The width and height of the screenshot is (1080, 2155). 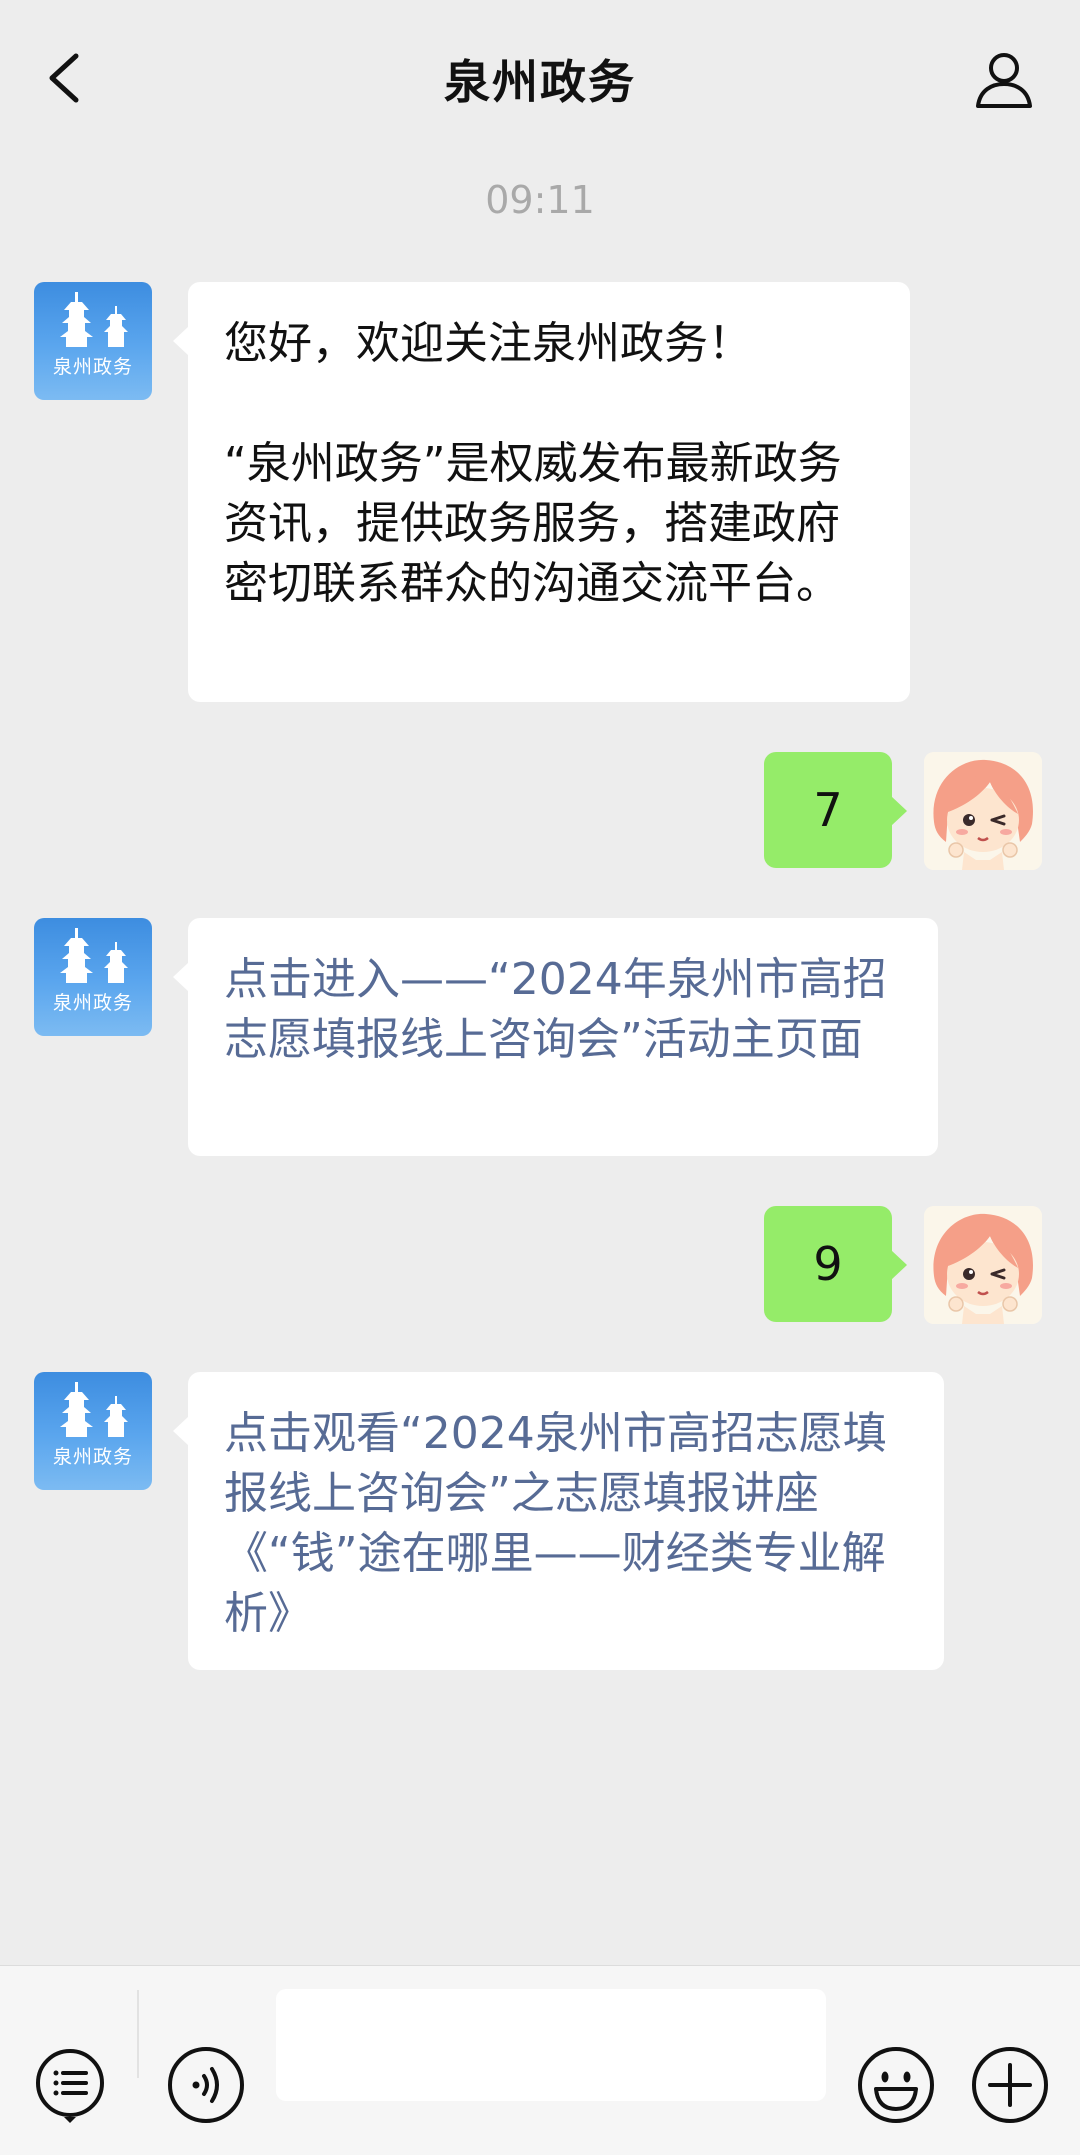 I want to click on voice-icon, so click(x=206, y=2085).